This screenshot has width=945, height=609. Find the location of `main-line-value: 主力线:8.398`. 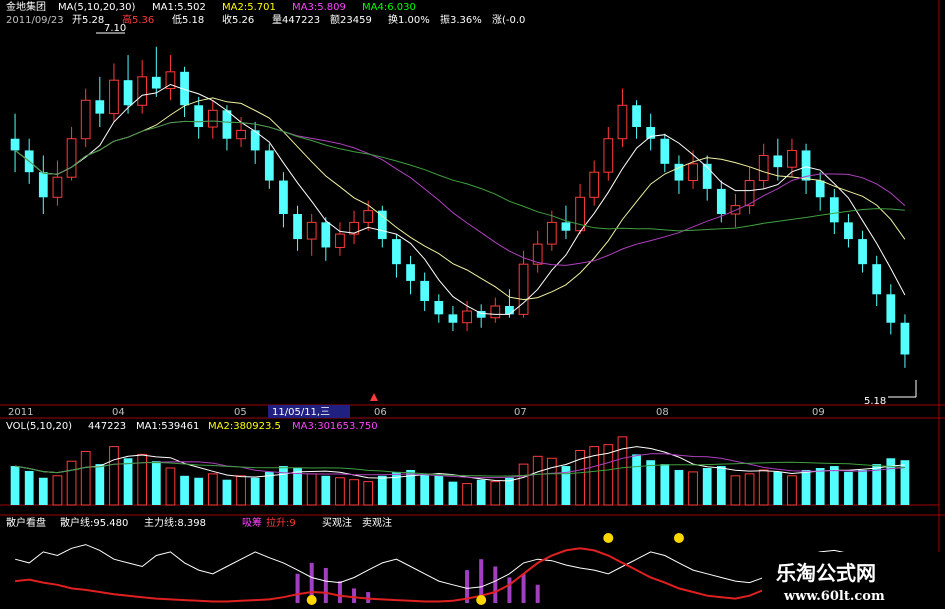

main-line-value: 主力线:8.398 is located at coordinates (175, 522).